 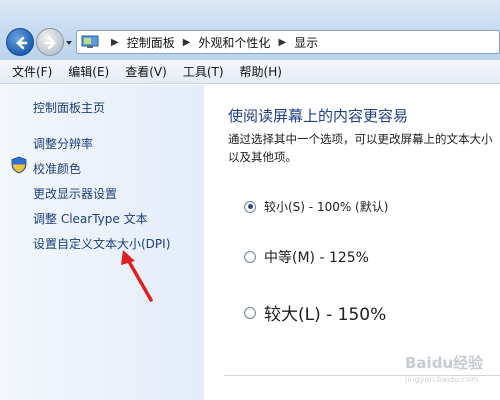 I want to click on baidu-watermark: Baidu经验 jingyan.baidu.com, so click(x=451, y=374).